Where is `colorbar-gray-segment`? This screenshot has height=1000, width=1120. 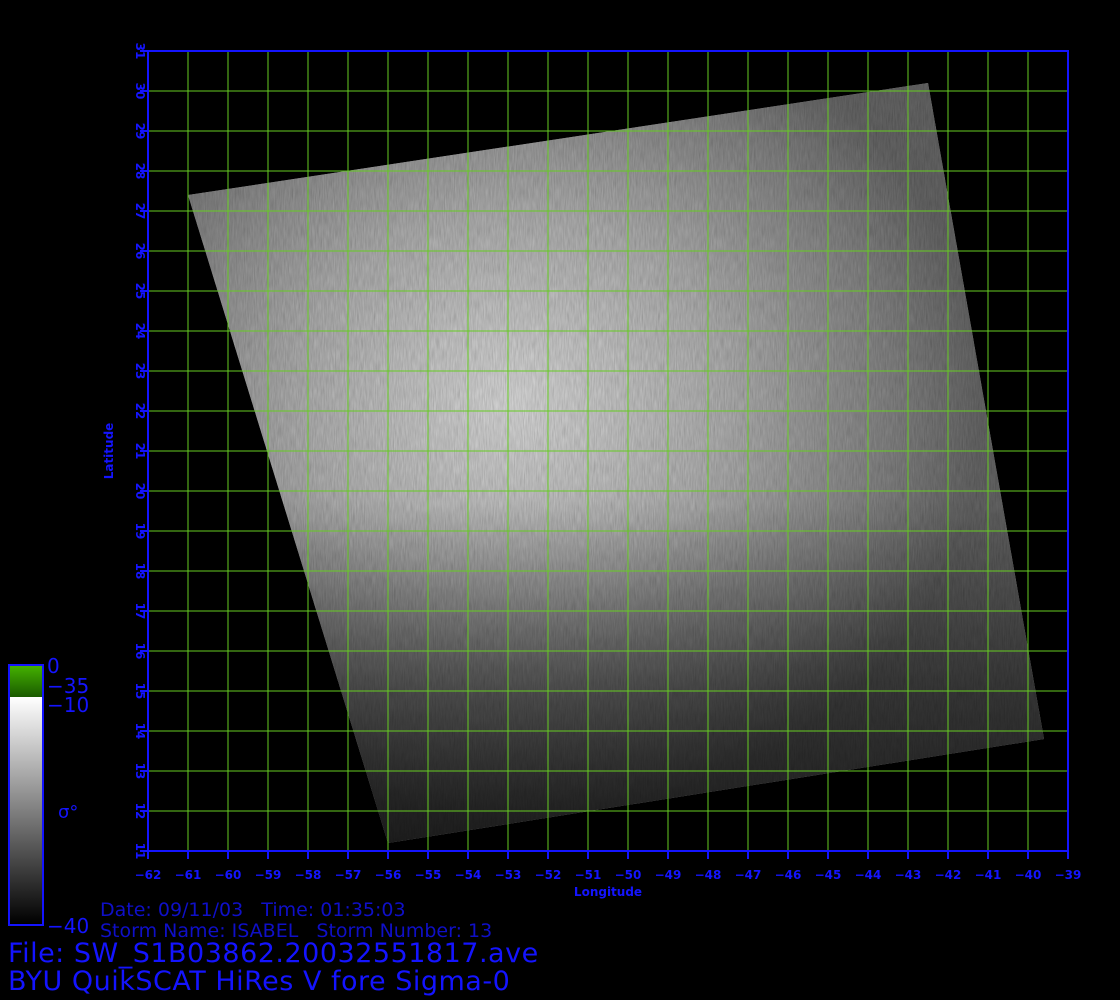
colorbar-gray-segment is located at coordinates (26, 810).